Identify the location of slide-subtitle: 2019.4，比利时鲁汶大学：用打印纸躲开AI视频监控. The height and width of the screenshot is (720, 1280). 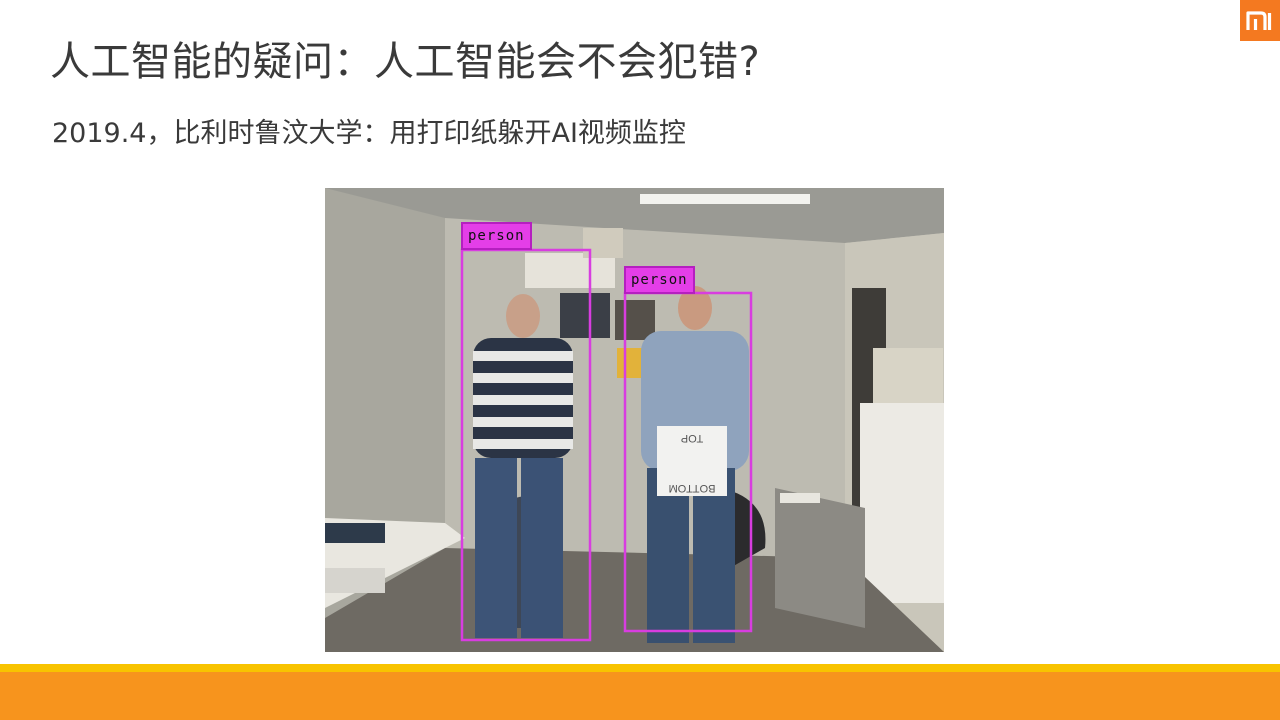
(369, 133).